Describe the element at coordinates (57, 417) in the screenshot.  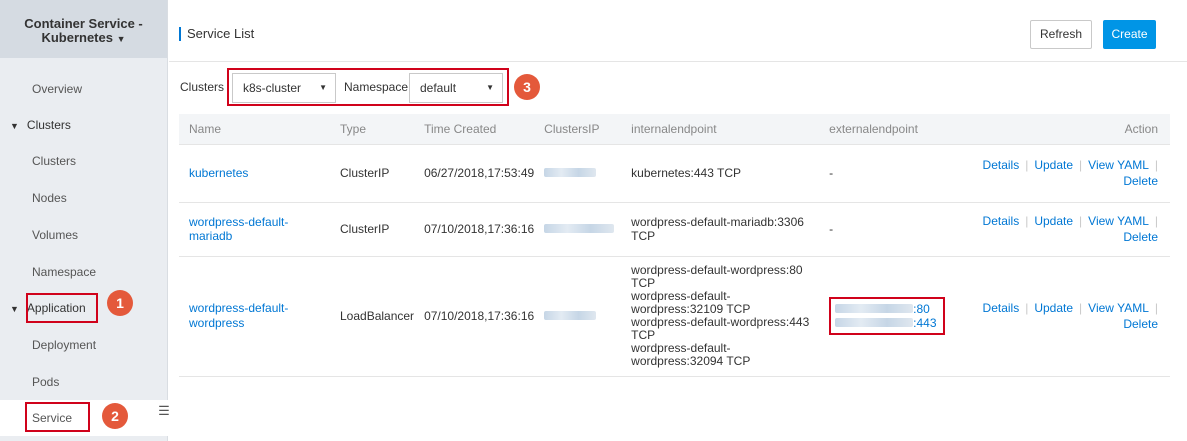
I see `highlight-box-service` at that location.